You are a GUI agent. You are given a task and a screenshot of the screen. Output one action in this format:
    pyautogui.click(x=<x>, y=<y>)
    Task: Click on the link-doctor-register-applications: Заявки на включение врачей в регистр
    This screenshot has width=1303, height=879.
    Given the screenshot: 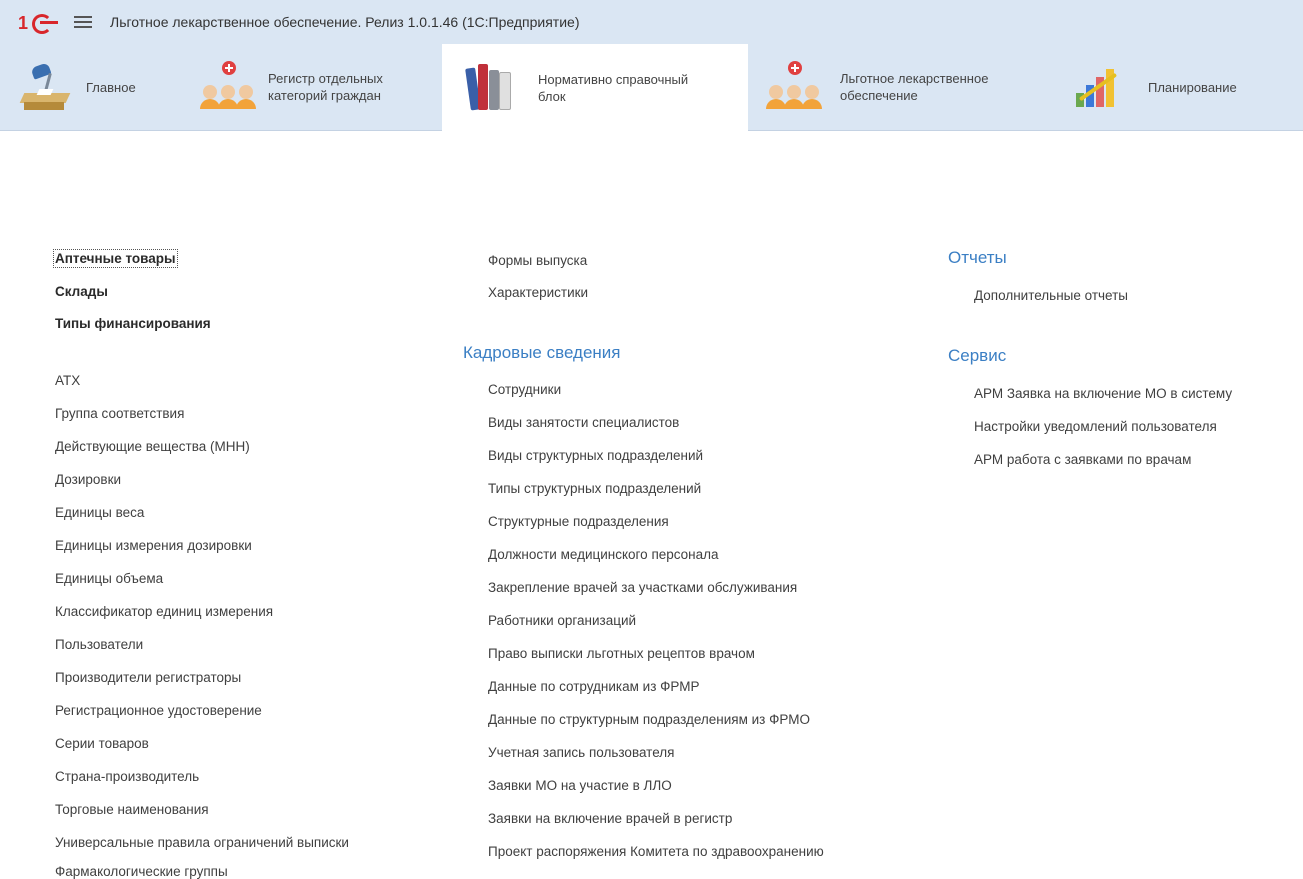 What is the action you would take?
    pyautogui.click(x=610, y=818)
    